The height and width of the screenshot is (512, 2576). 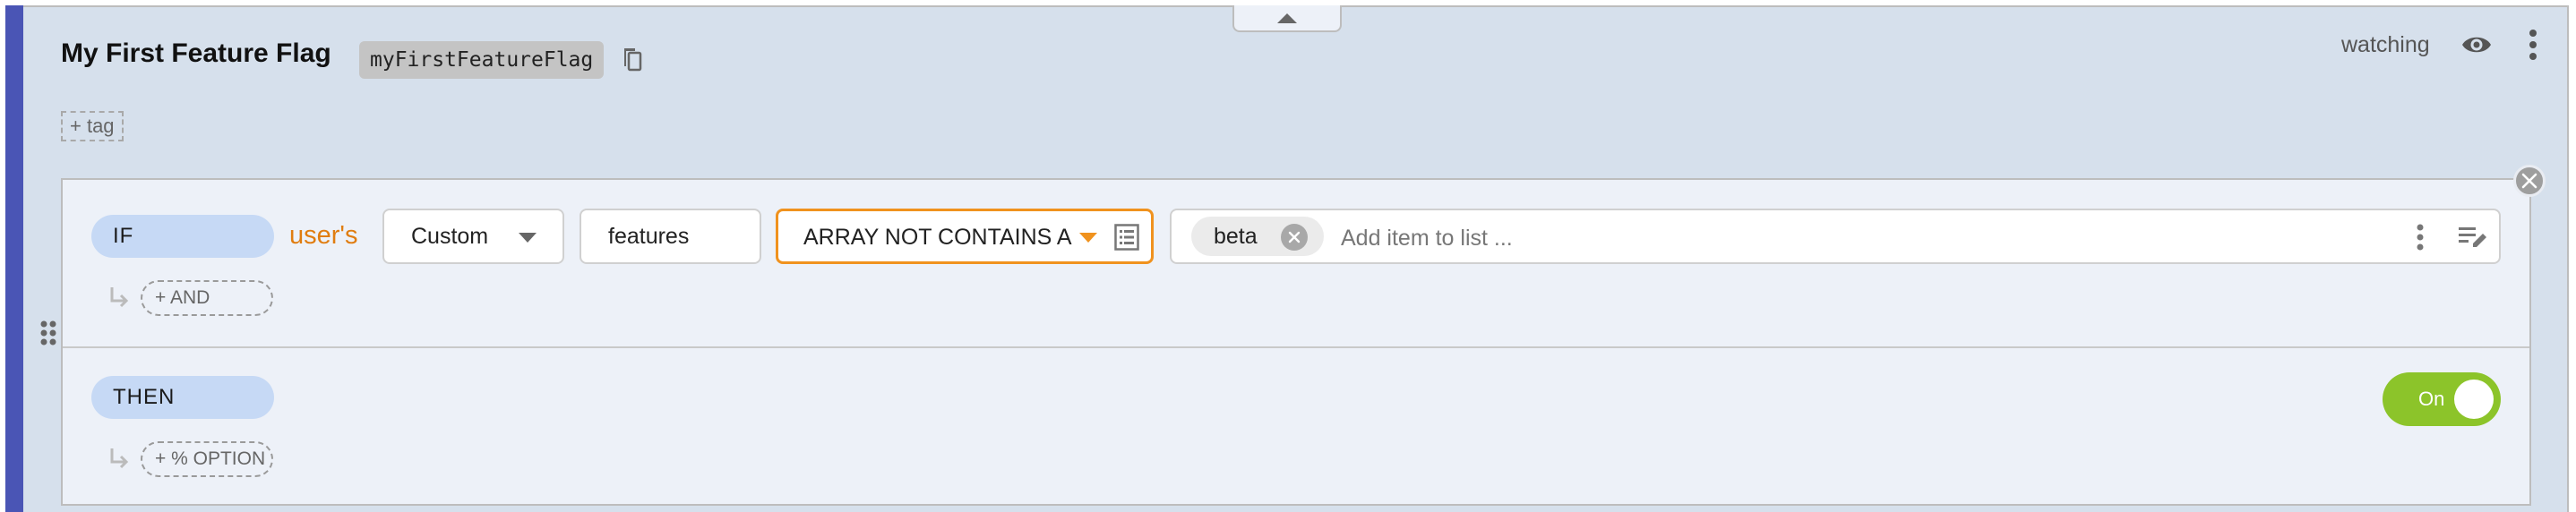 I want to click on eye-icon, so click(x=2476, y=44).